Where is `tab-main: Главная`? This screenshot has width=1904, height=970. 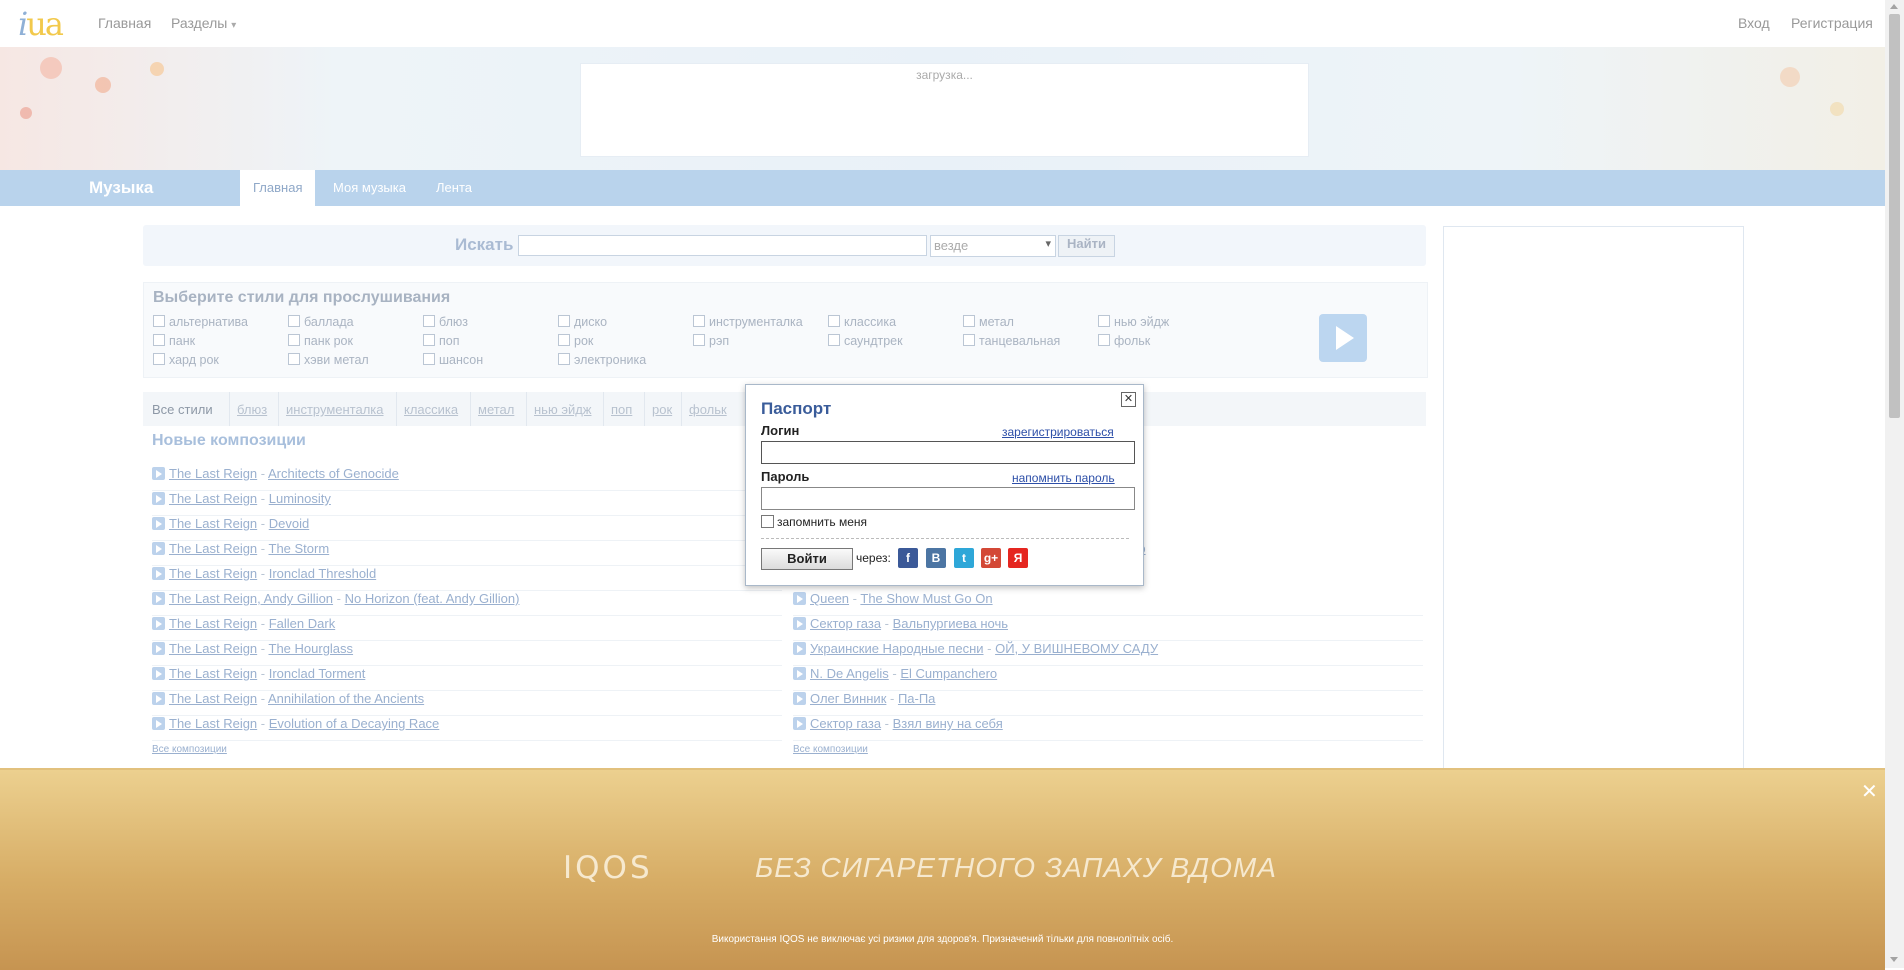 tab-main: Главная is located at coordinates (278, 188).